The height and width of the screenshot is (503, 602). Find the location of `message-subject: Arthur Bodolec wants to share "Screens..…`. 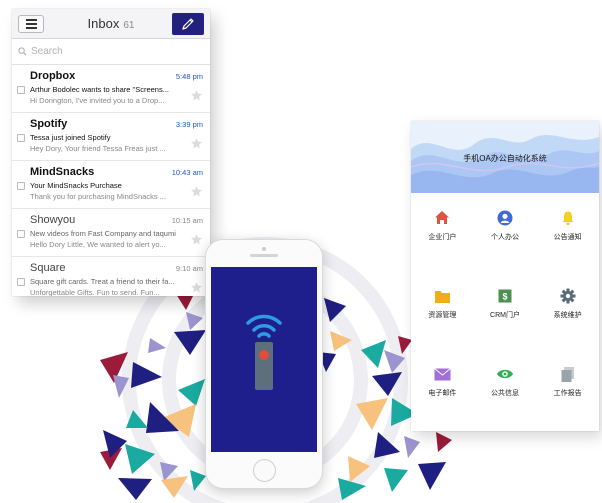

message-subject: Arthur Bodolec wants to share "Screens..… is located at coordinates (99, 89).